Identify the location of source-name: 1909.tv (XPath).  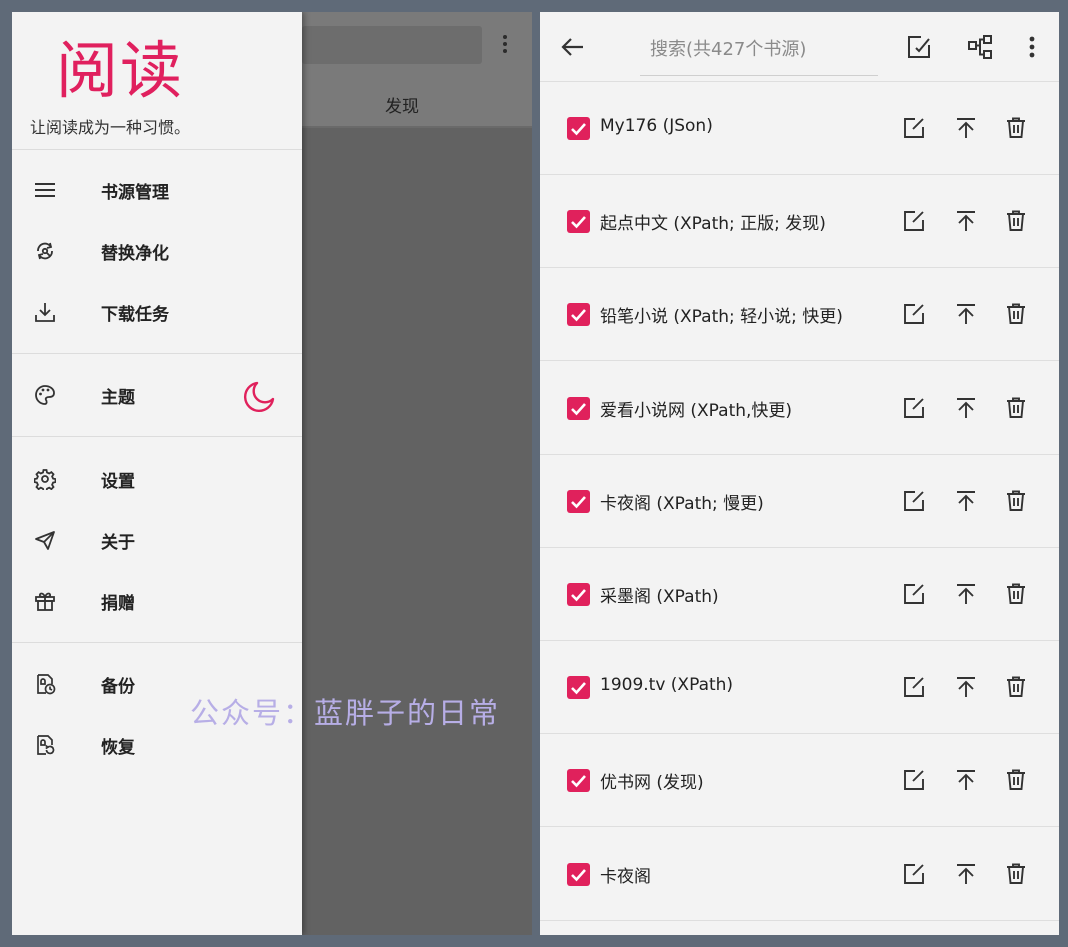
(667, 685).